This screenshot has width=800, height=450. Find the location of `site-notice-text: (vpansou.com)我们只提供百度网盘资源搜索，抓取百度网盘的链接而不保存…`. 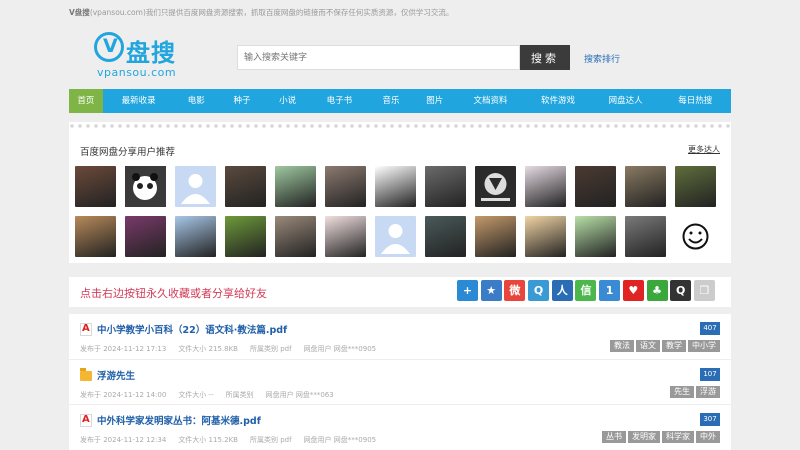

site-notice-text: (vpansou.com)我们只提供百度网盘资源搜索，抓取百度网盘的链接而不保存… is located at coordinates (271, 12).